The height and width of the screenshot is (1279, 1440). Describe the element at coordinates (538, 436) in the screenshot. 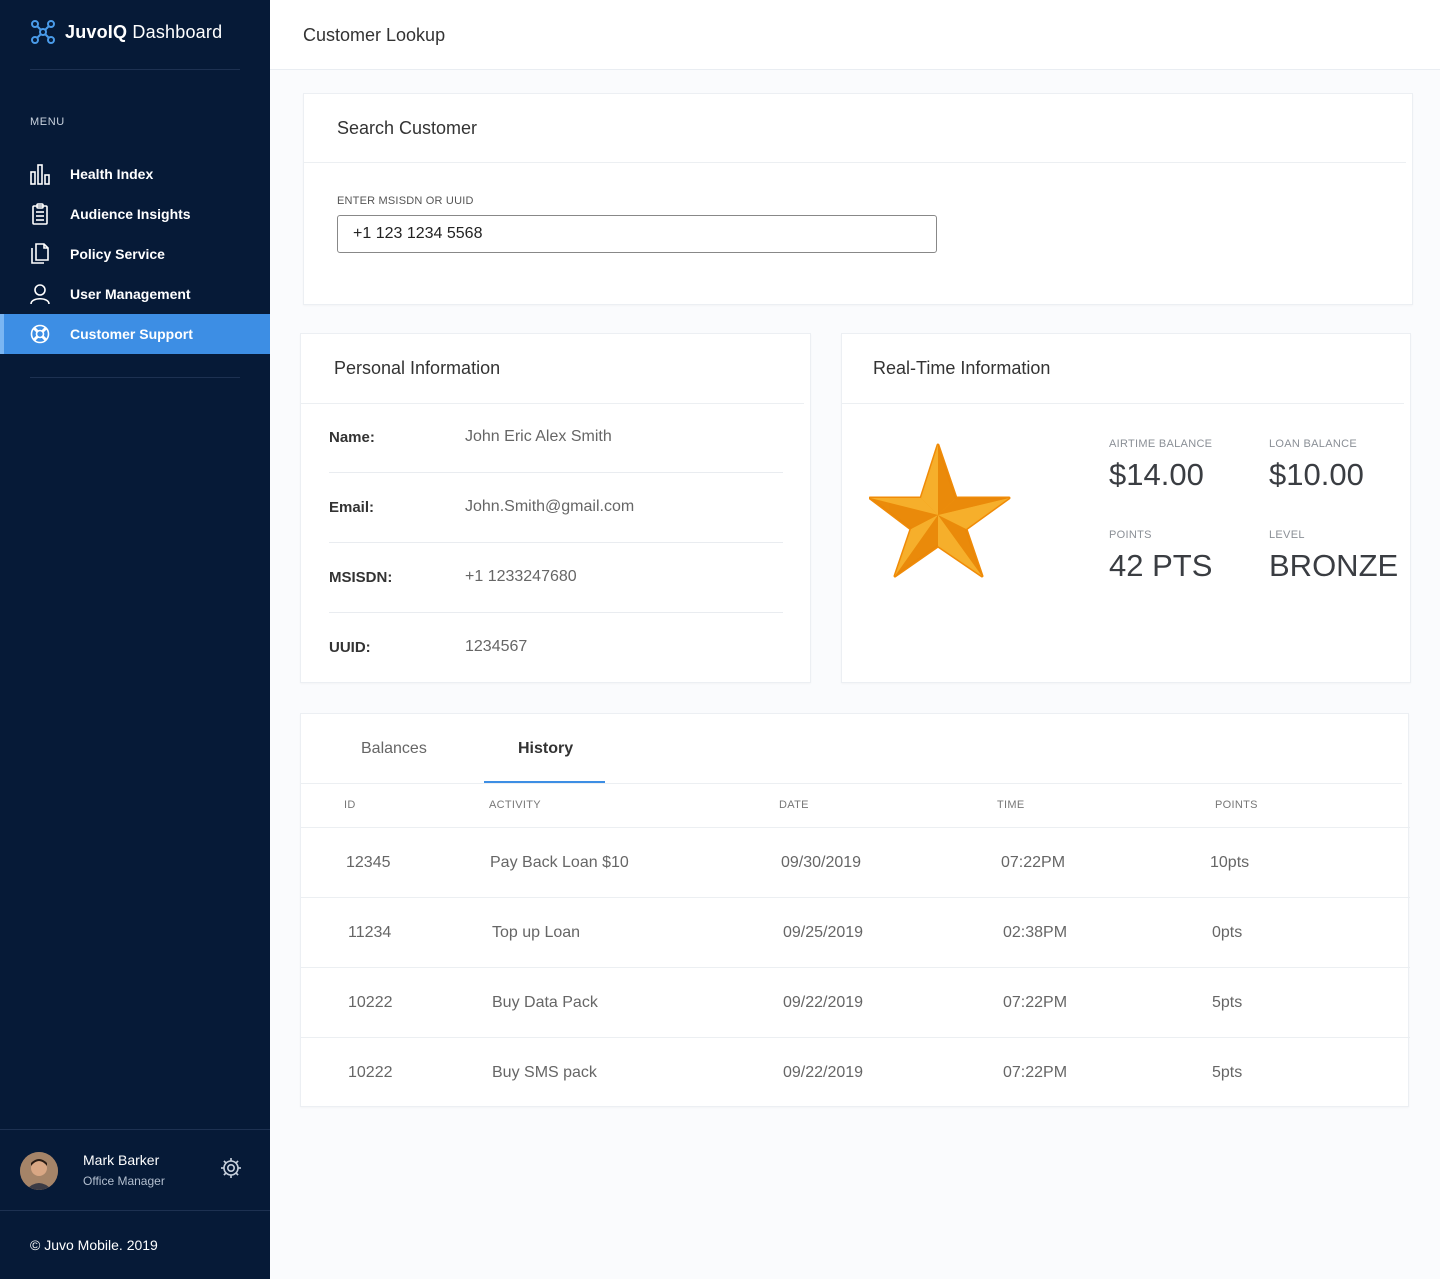

I see `info-value: John Eric Alex Smith` at that location.